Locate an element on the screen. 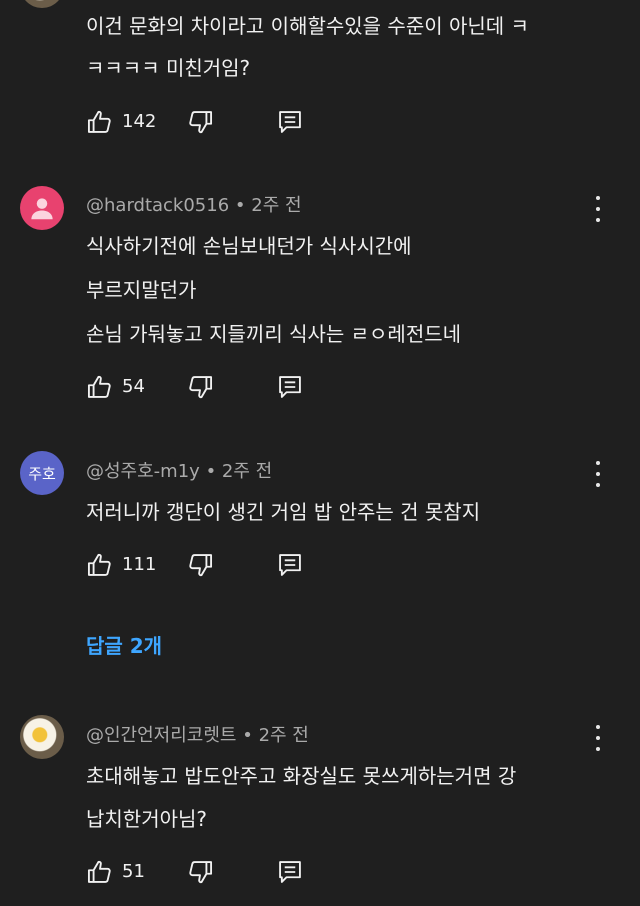 This screenshot has height=906, width=640. comment-text-line: 납치한거아님? is located at coordinates (147, 819).